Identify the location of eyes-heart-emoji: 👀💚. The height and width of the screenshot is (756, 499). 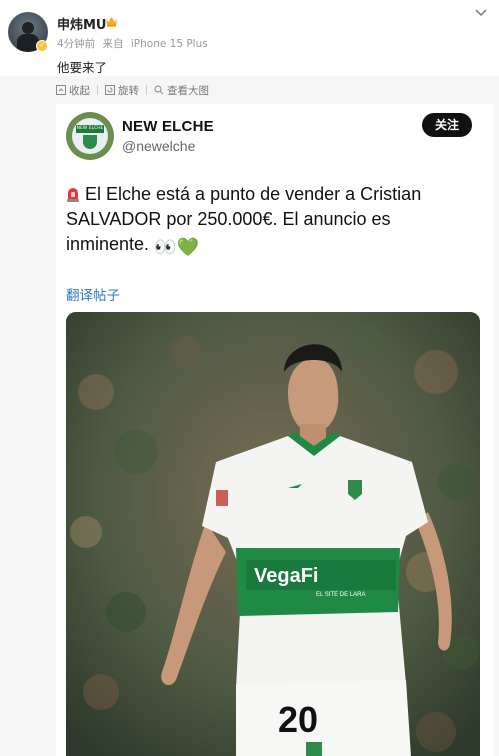
(176, 247).